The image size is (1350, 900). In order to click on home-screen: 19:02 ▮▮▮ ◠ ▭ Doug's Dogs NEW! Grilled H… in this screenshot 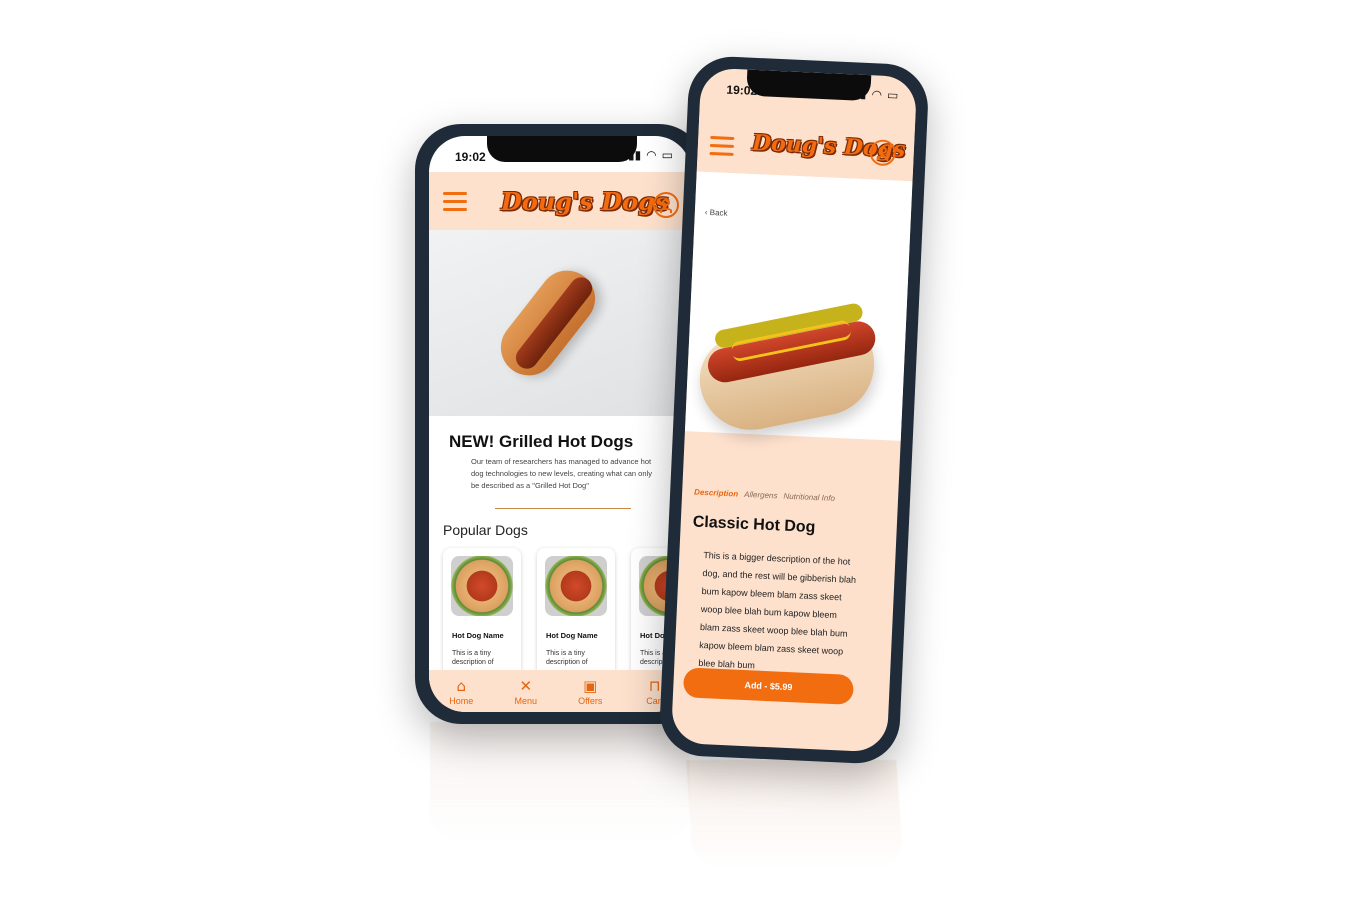, I will do `click(560, 424)`.